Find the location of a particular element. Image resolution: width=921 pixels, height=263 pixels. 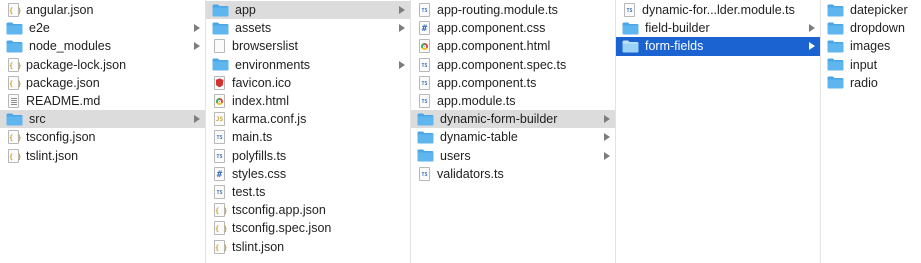

file-row-package-json: { } package.json is located at coordinates (102, 83).